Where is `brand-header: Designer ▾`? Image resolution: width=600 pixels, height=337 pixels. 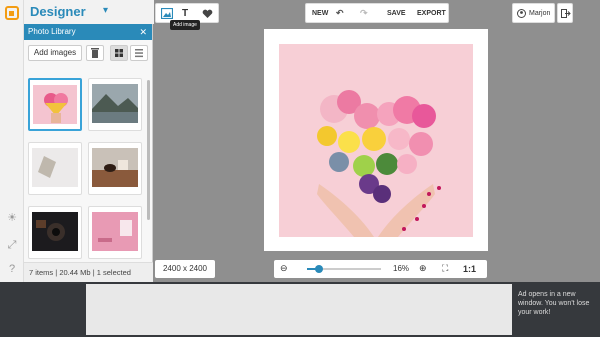 brand-header: Designer ▾ is located at coordinates (89, 12).